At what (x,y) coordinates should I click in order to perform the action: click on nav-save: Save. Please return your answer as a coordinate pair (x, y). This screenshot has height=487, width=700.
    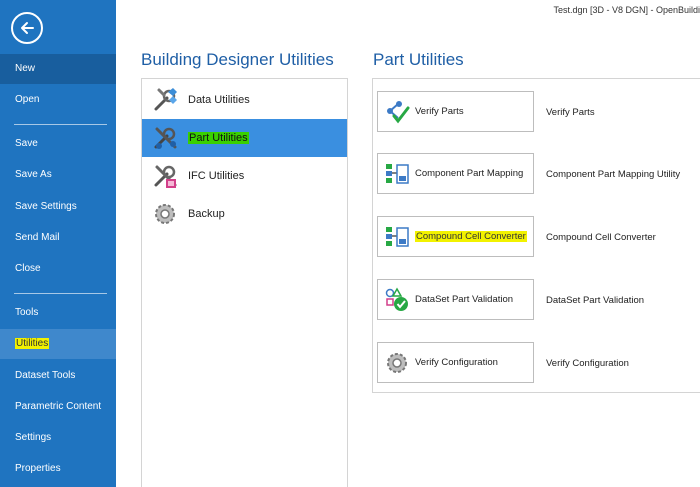
    Looking at the image, I should click on (58, 144).